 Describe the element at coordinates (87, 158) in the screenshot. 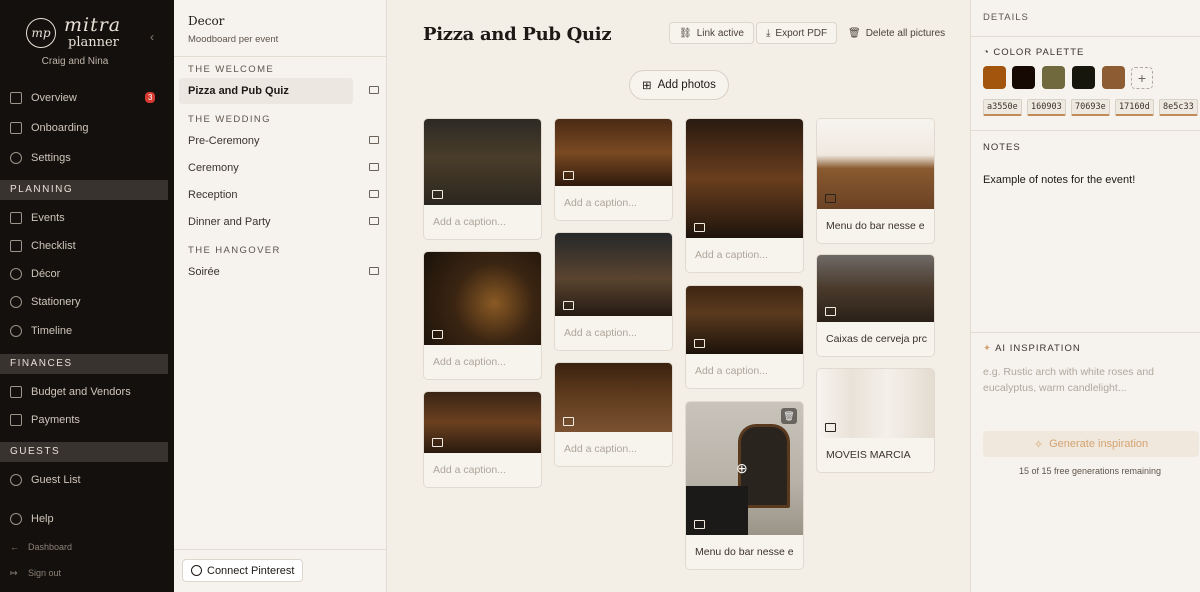

I see `nav-settings: Settings` at that location.